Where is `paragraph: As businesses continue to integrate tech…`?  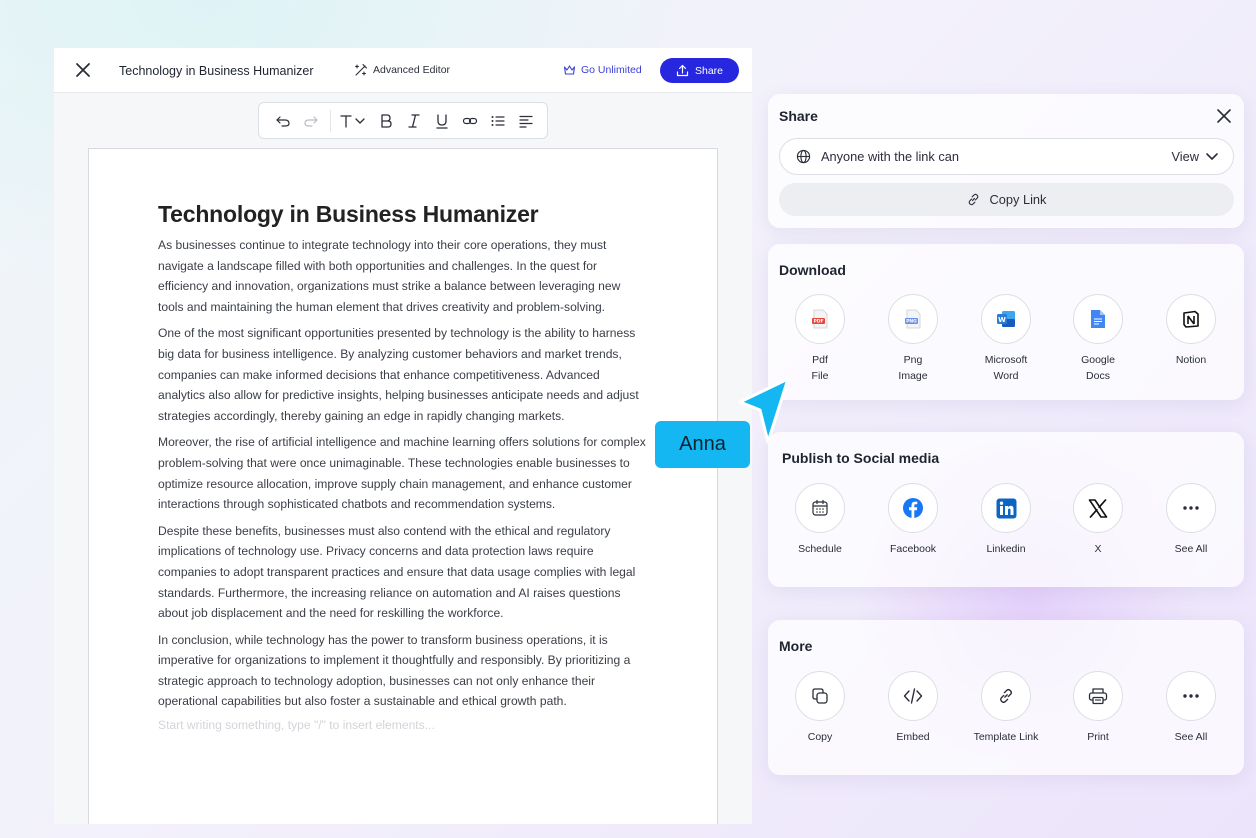 paragraph: As businesses continue to integrate tech… is located at coordinates (403, 276).